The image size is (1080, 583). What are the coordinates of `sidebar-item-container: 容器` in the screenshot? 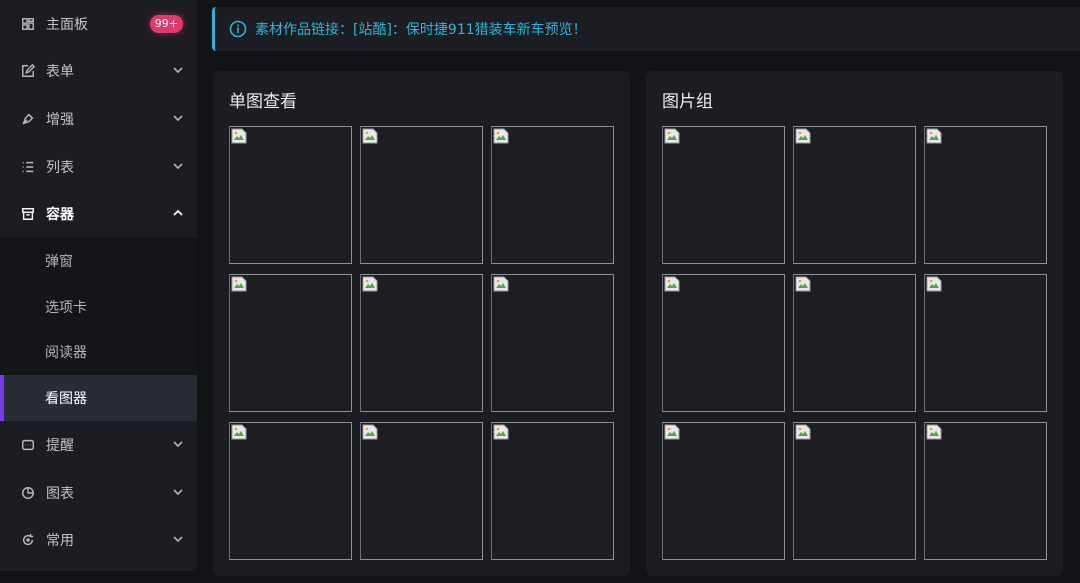 It's located at (98, 214).